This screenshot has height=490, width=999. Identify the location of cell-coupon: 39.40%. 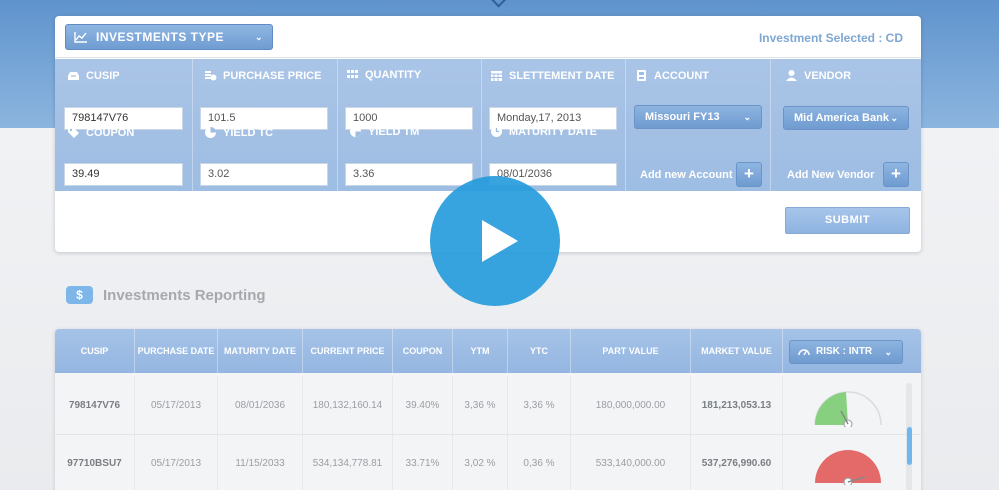
(423, 406).